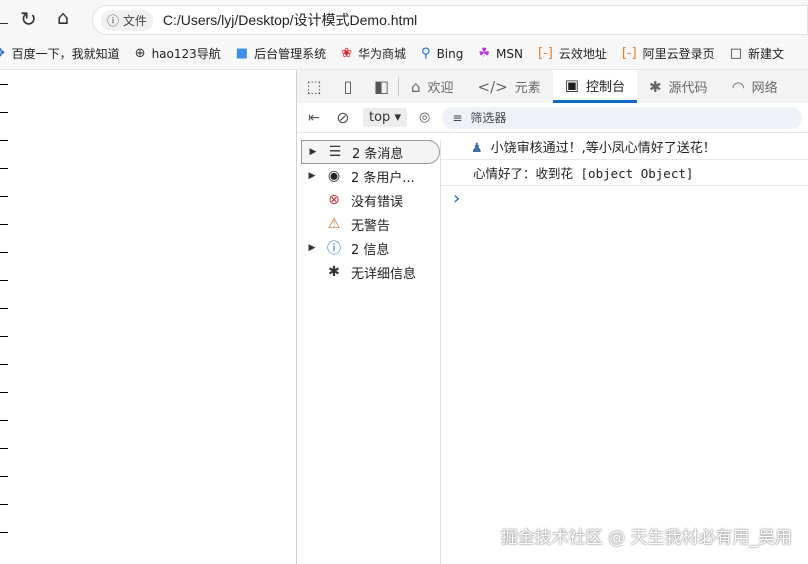 Image resolution: width=808 pixels, height=564 pixels. Describe the element at coordinates (426, 53) in the screenshot. I see `search-icon: ⚲` at that location.